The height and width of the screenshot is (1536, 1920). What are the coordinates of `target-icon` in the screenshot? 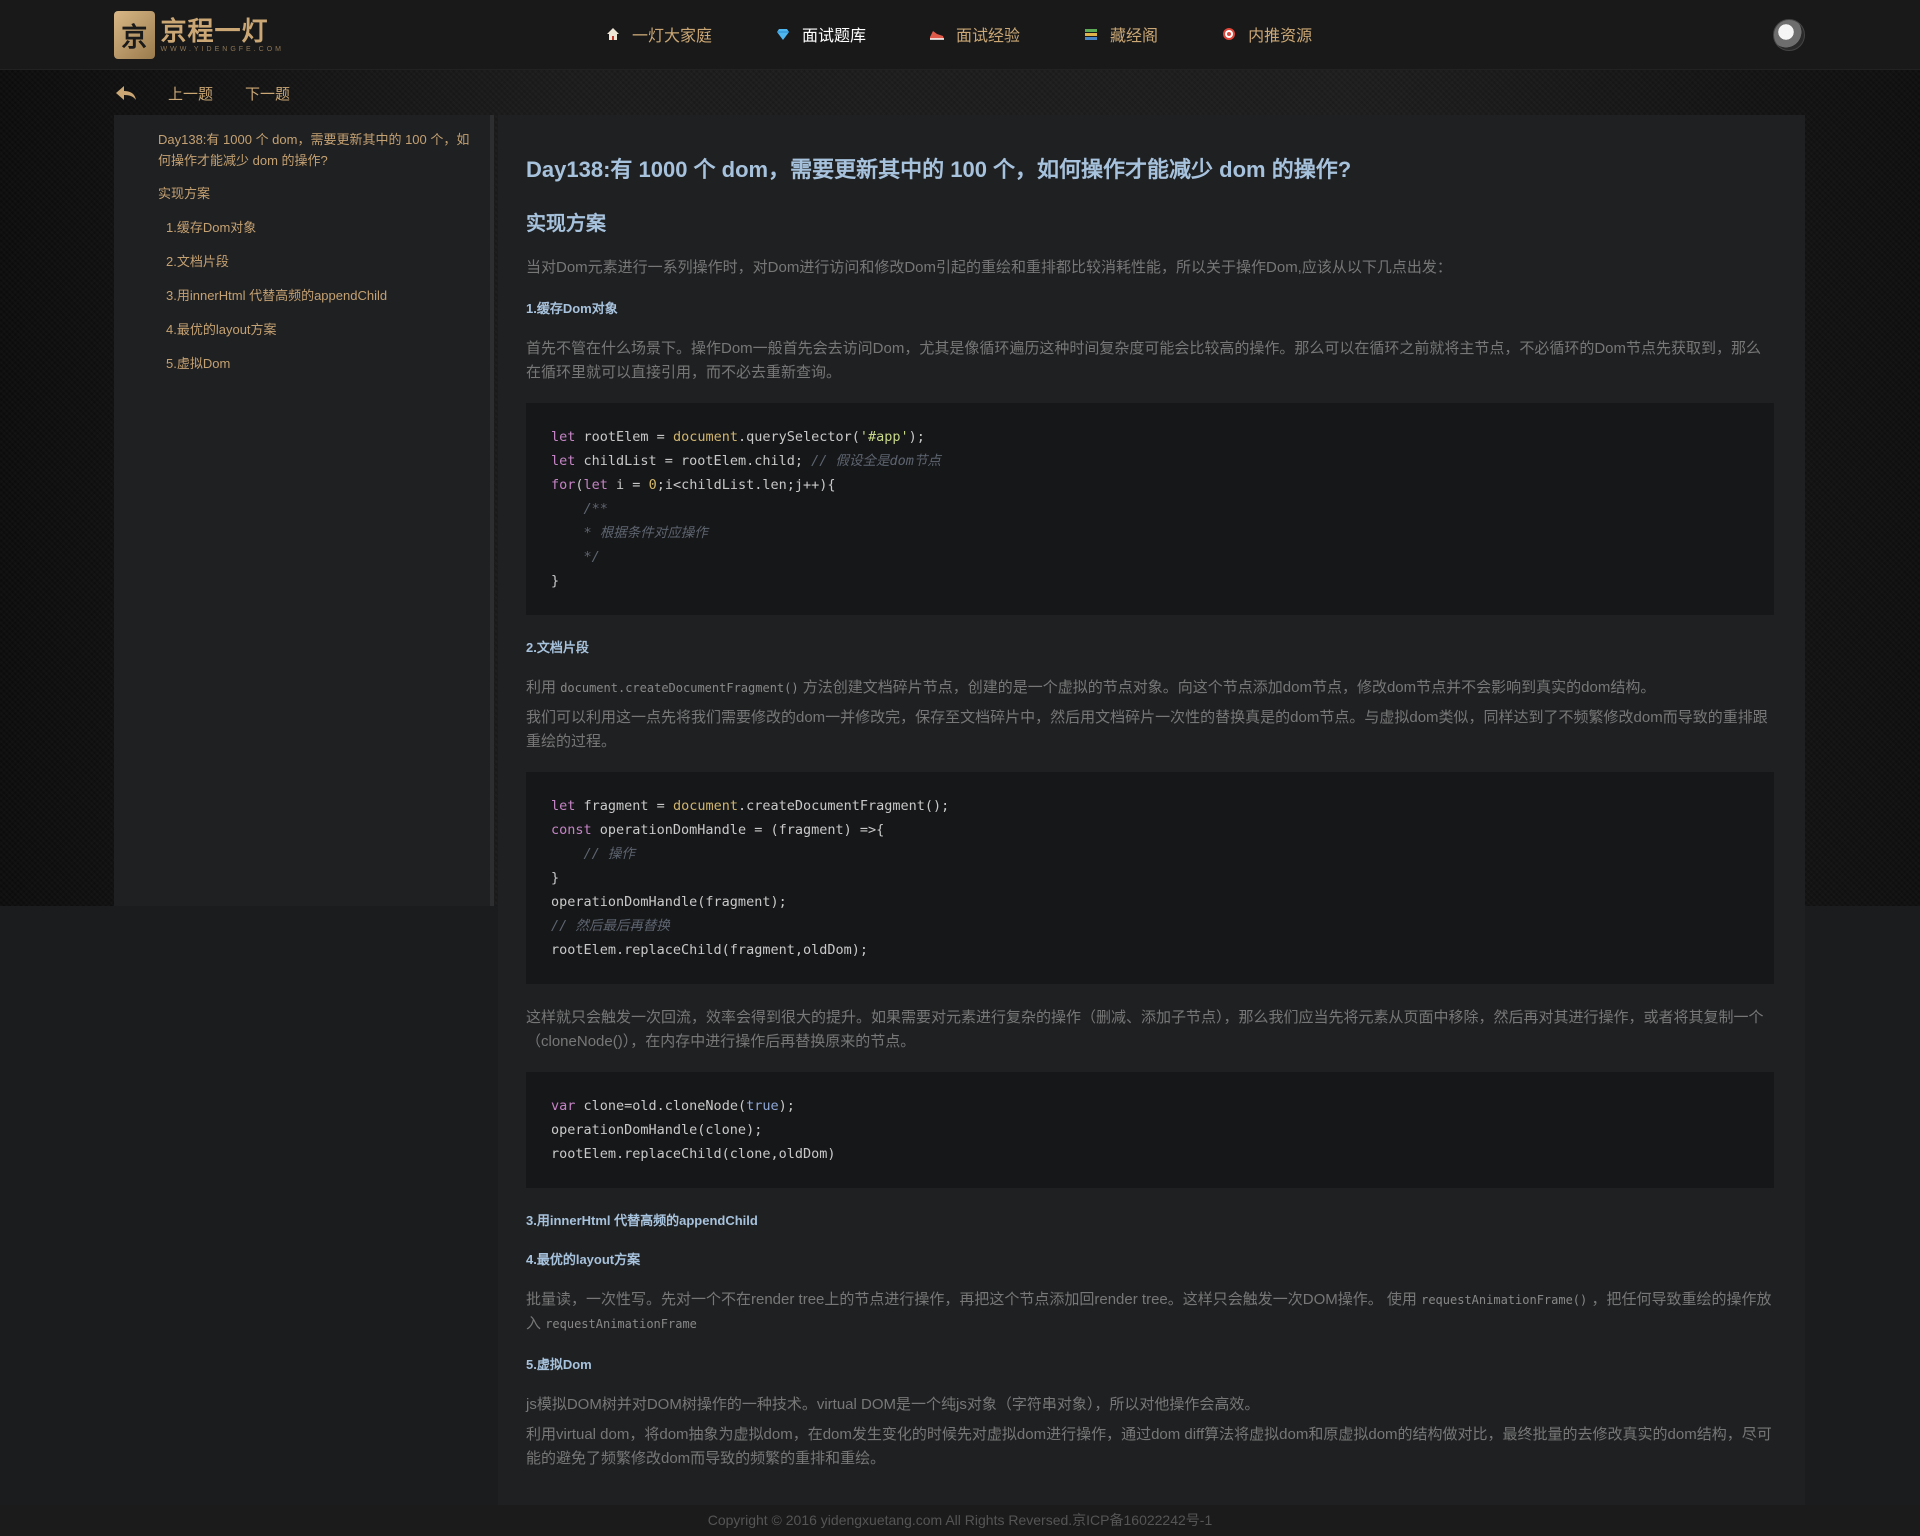 It's located at (1229, 34).